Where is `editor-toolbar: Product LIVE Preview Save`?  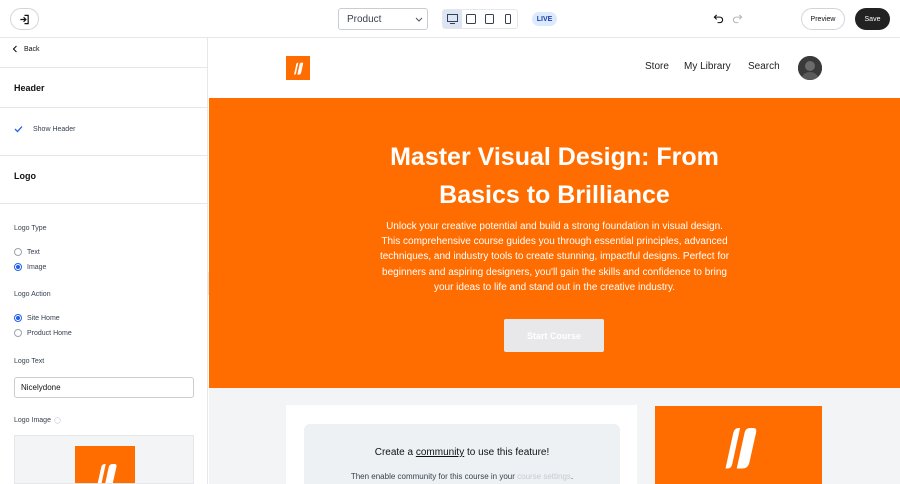
editor-toolbar: Product LIVE Preview Save is located at coordinates (450, 19).